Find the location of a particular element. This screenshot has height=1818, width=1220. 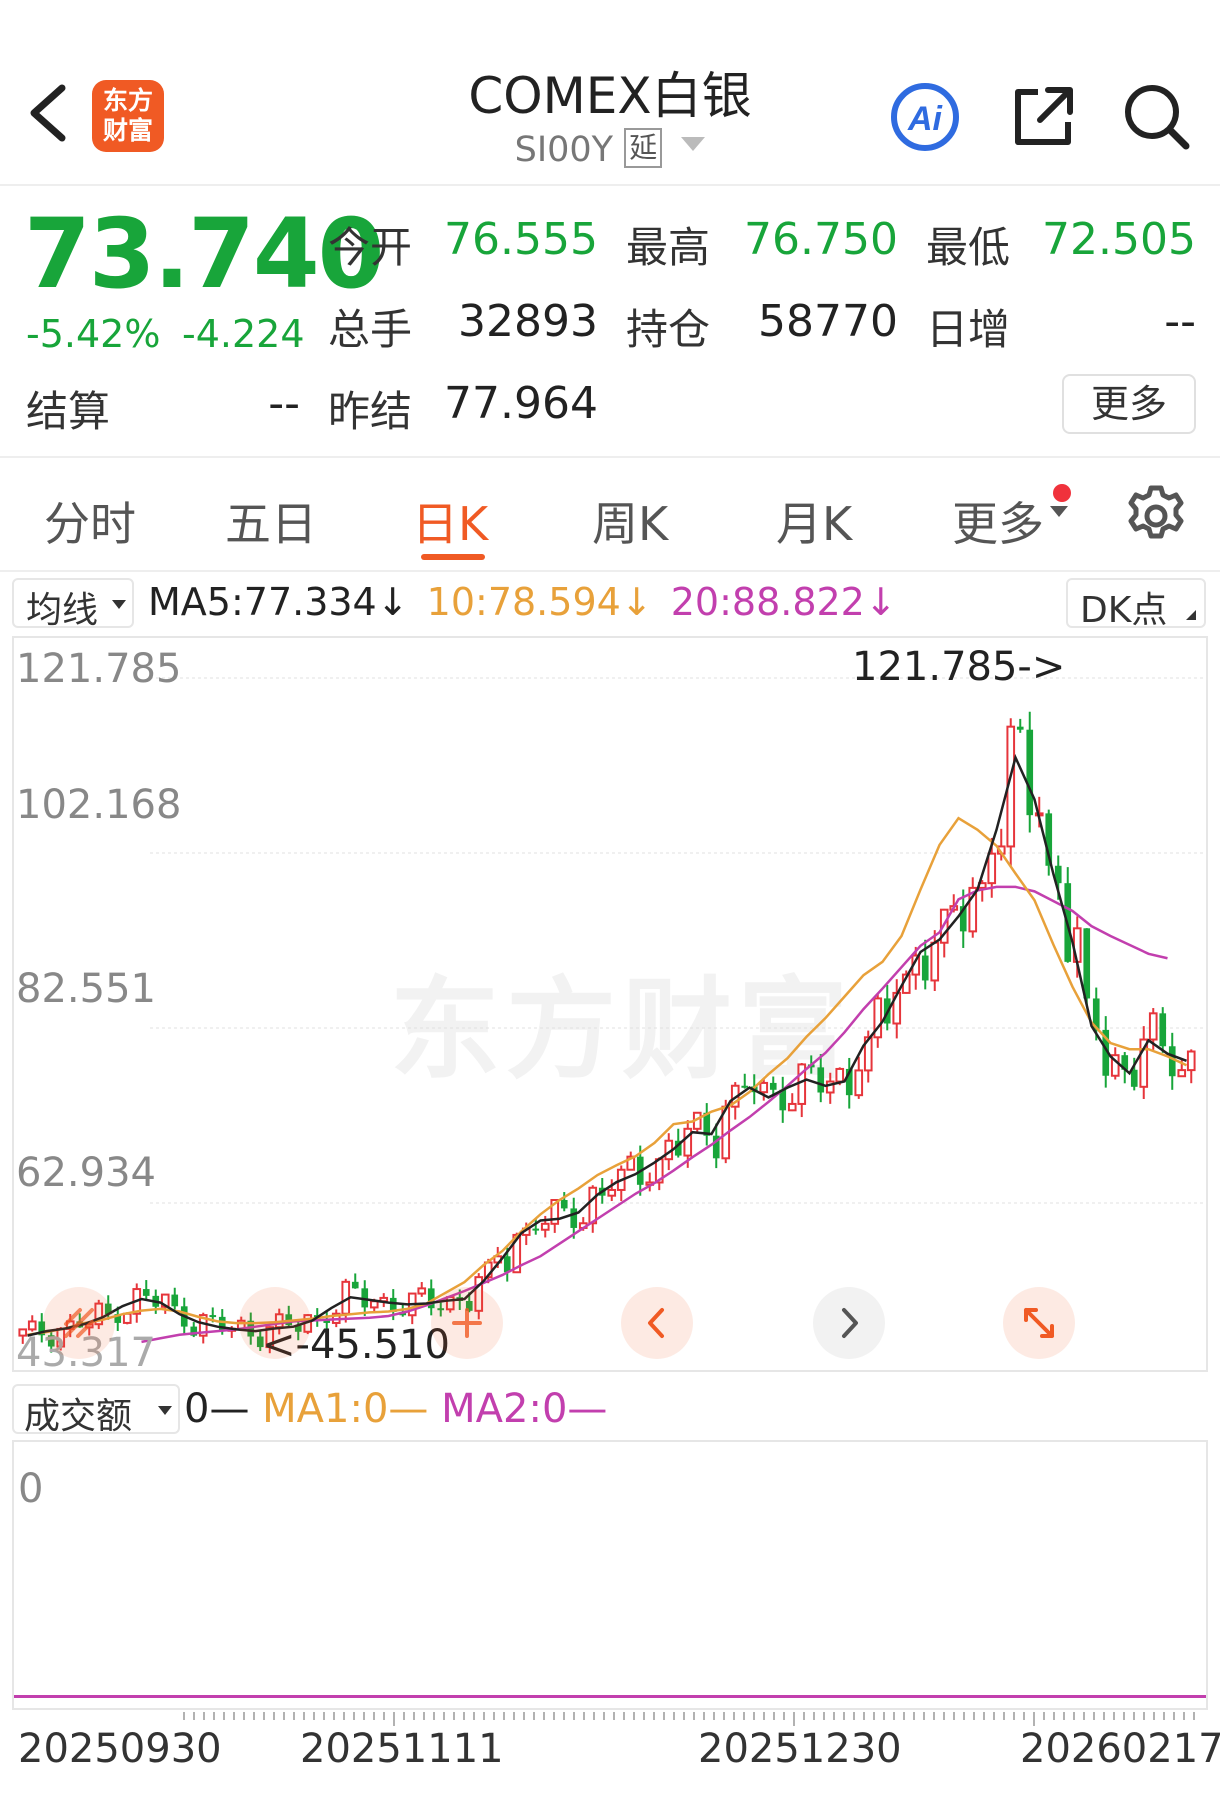

volume-ma-line is located at coordinates (610, 1696).